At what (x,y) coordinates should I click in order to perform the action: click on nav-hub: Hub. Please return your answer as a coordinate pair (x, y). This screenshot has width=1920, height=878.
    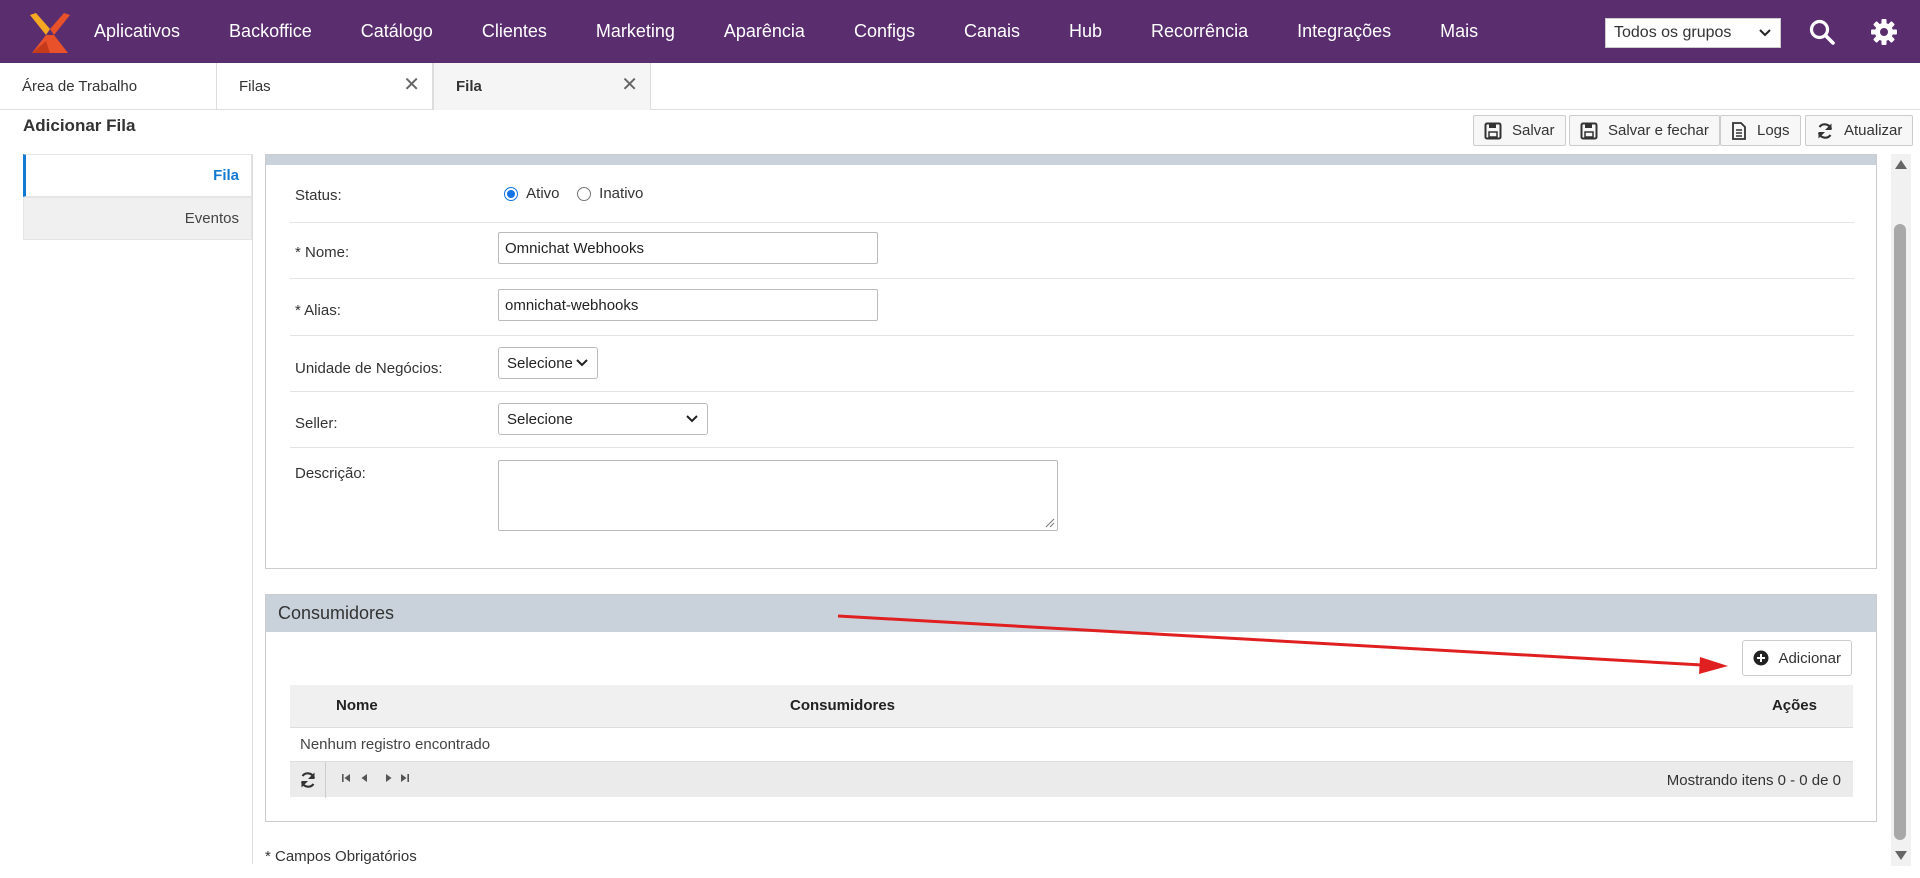
    Looking at the image, I should click on (1085, 31).